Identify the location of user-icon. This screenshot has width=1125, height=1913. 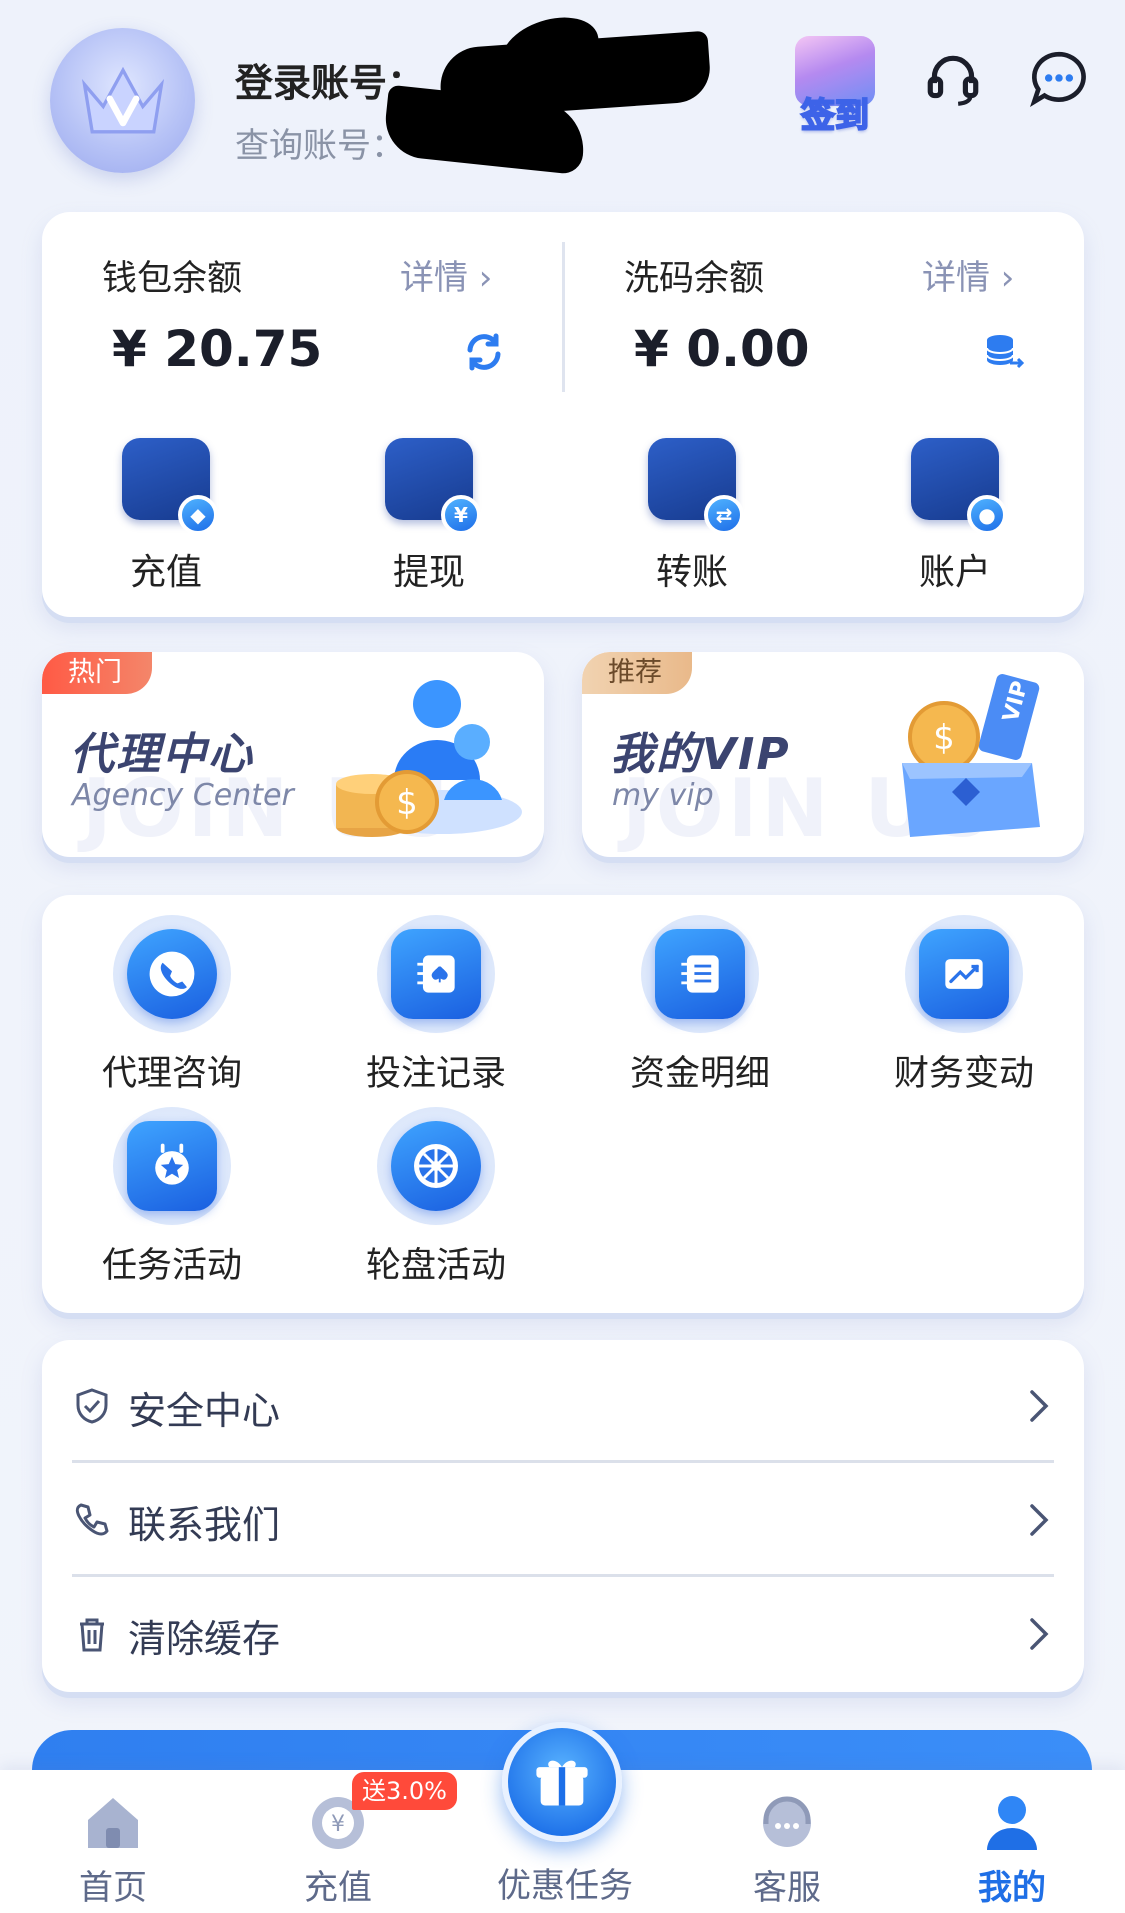
(1012, 1823).